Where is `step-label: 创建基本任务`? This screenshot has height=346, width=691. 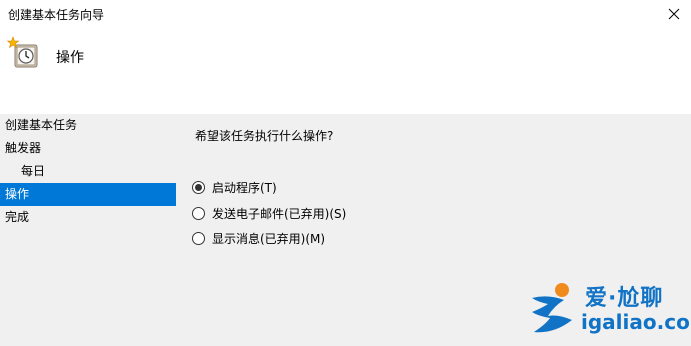
step-label: 创建基本任务 is located at coordinates (41, 125).